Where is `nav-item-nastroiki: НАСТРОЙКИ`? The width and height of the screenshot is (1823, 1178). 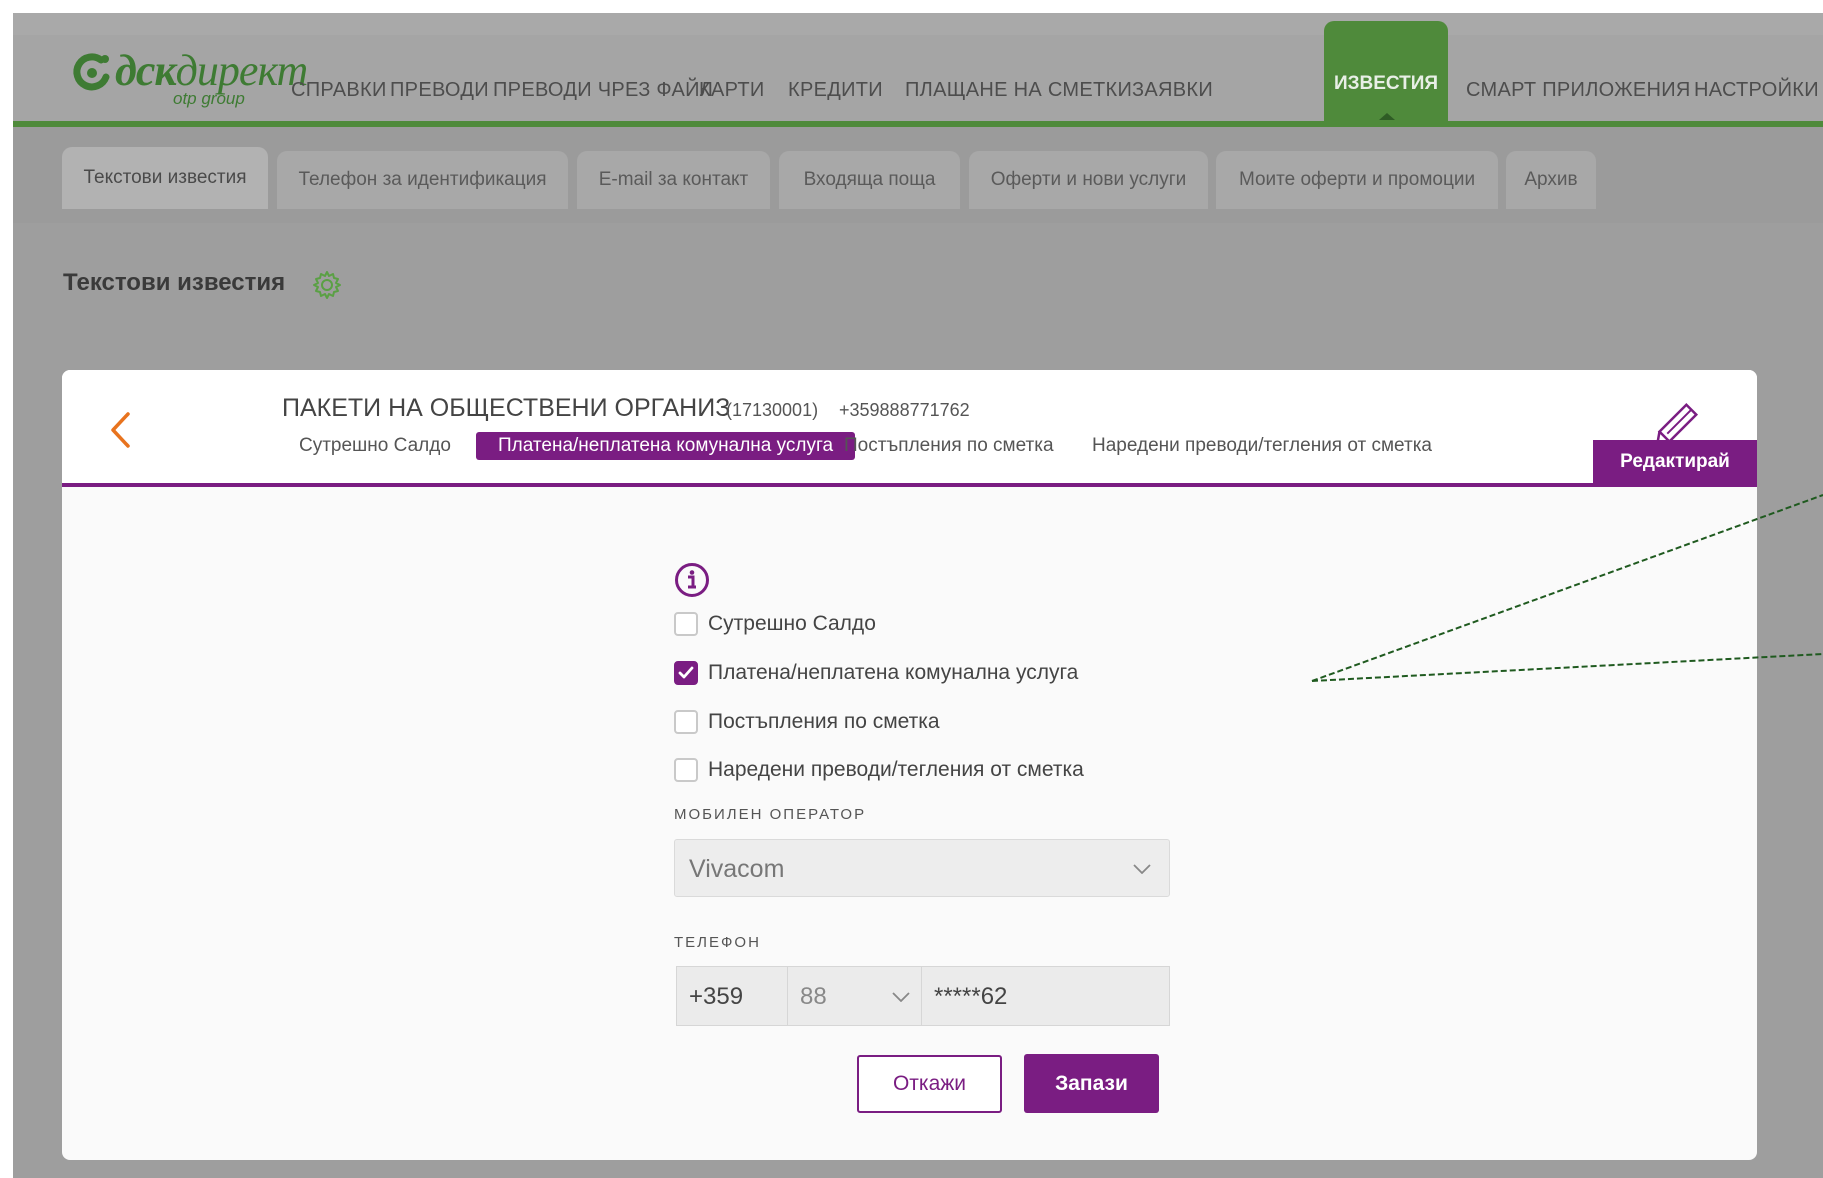
nav-item-nastroiki: НАСТРОЙКИ is located at coordinates (1756, 90).